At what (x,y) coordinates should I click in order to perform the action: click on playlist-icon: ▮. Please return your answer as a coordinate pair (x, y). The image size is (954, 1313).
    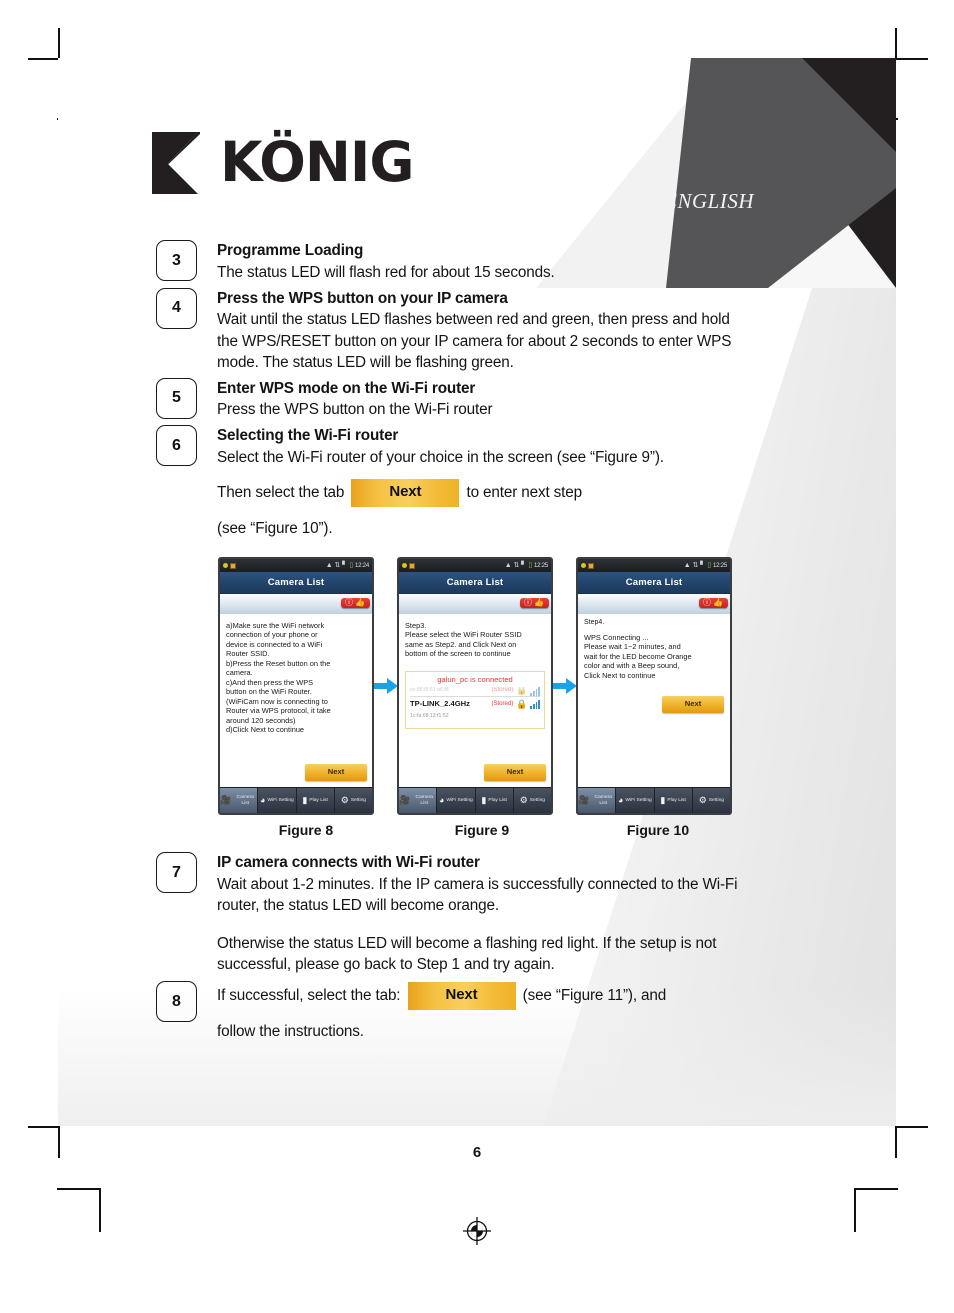
    Looking at the image, I should click on (484, 800).